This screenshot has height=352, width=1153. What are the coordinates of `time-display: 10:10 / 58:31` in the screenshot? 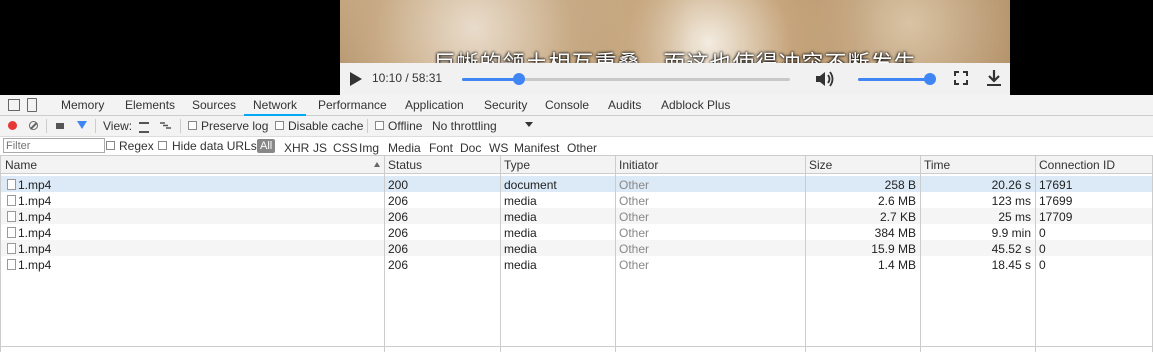 It's located at (407, 78).